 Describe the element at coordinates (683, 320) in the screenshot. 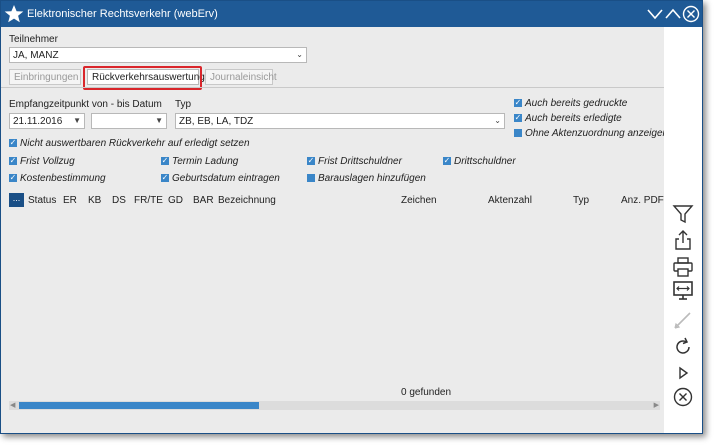

I see `pencil-icon` at that location.